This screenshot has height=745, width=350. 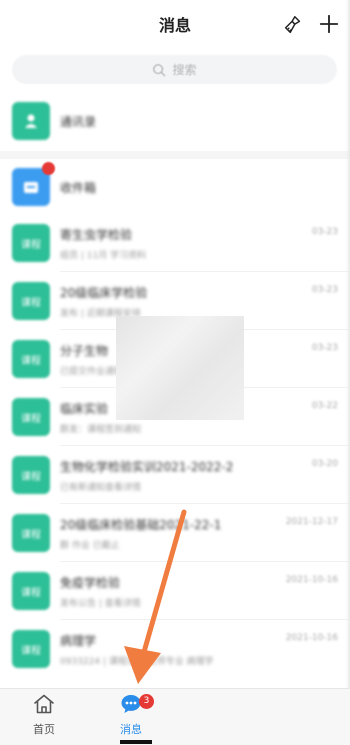 I want to click on page-title: 消息, so click(x=174, y=25).